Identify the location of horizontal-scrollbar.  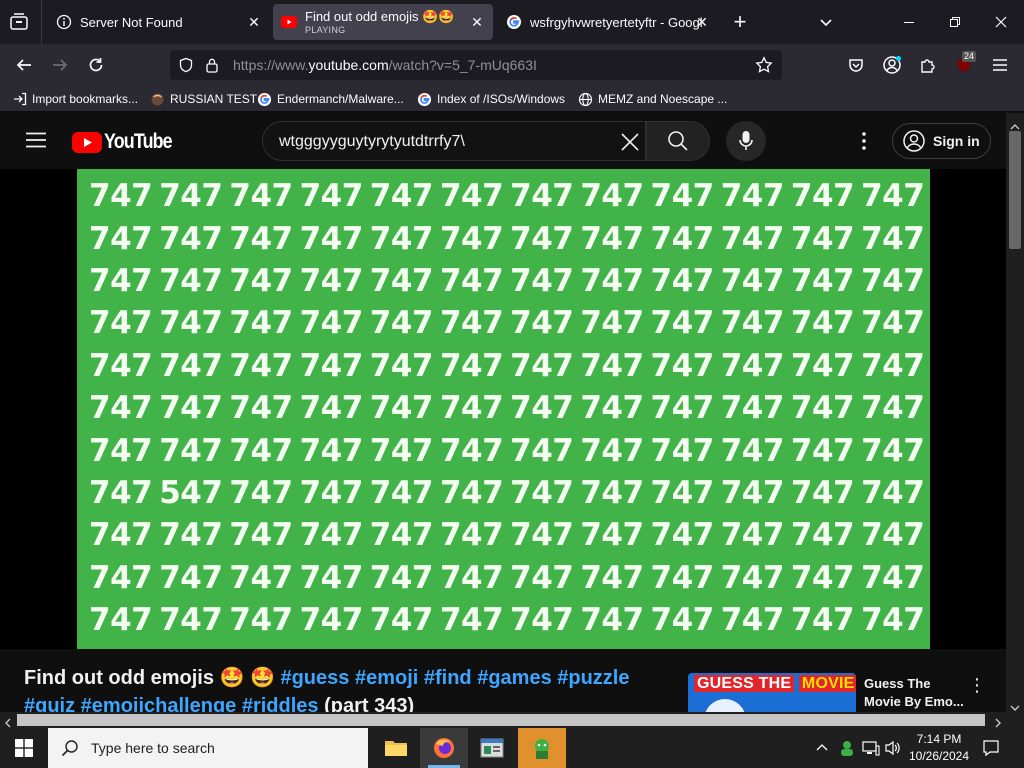
(512, 720).